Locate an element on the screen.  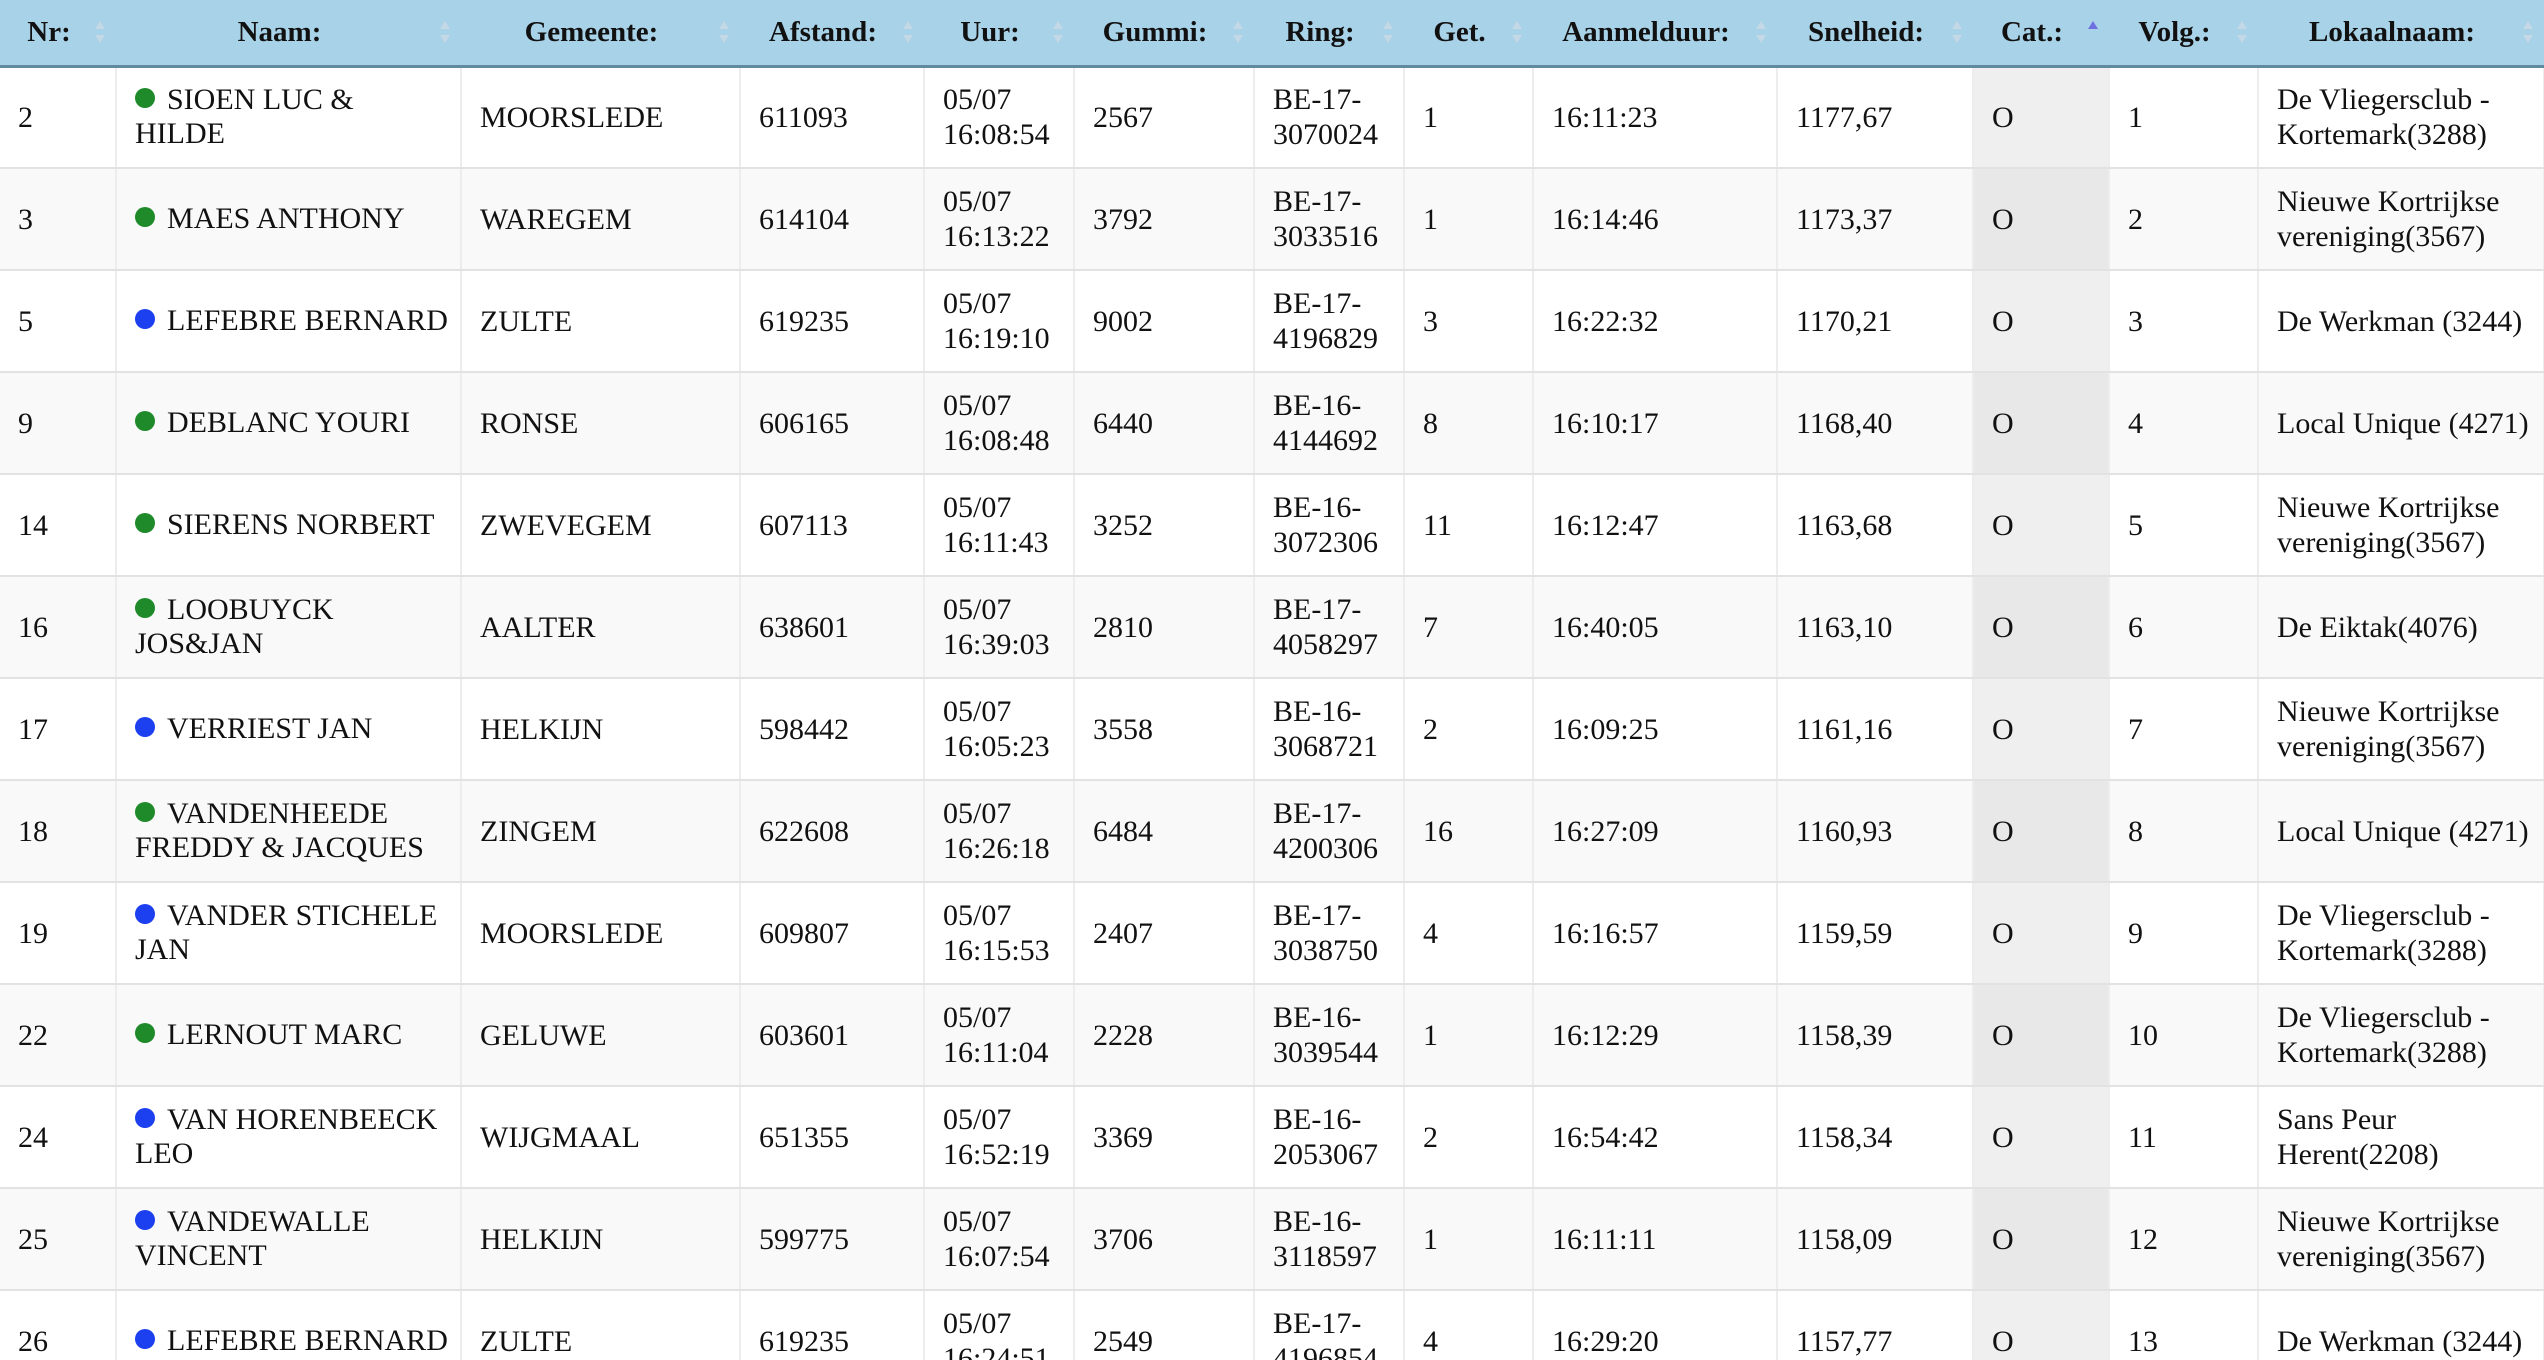
cell-gummi: 2549 is located at coordinates (1164, 1325).